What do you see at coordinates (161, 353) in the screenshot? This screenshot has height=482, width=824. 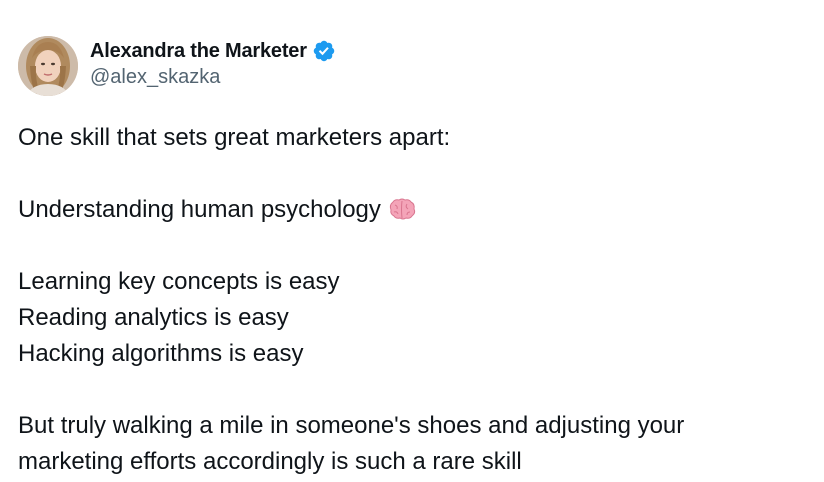 I see `tweet-line: Hacking algorithms is easy` at bounding box center [161, 353].